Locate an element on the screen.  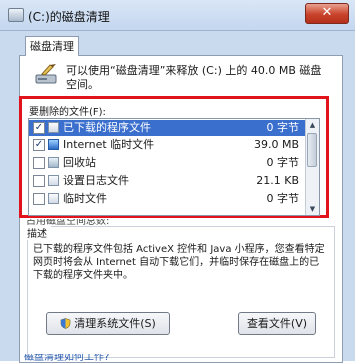
scroll-down-arrow-icon: ▼ is located at coordinates (312, 209).